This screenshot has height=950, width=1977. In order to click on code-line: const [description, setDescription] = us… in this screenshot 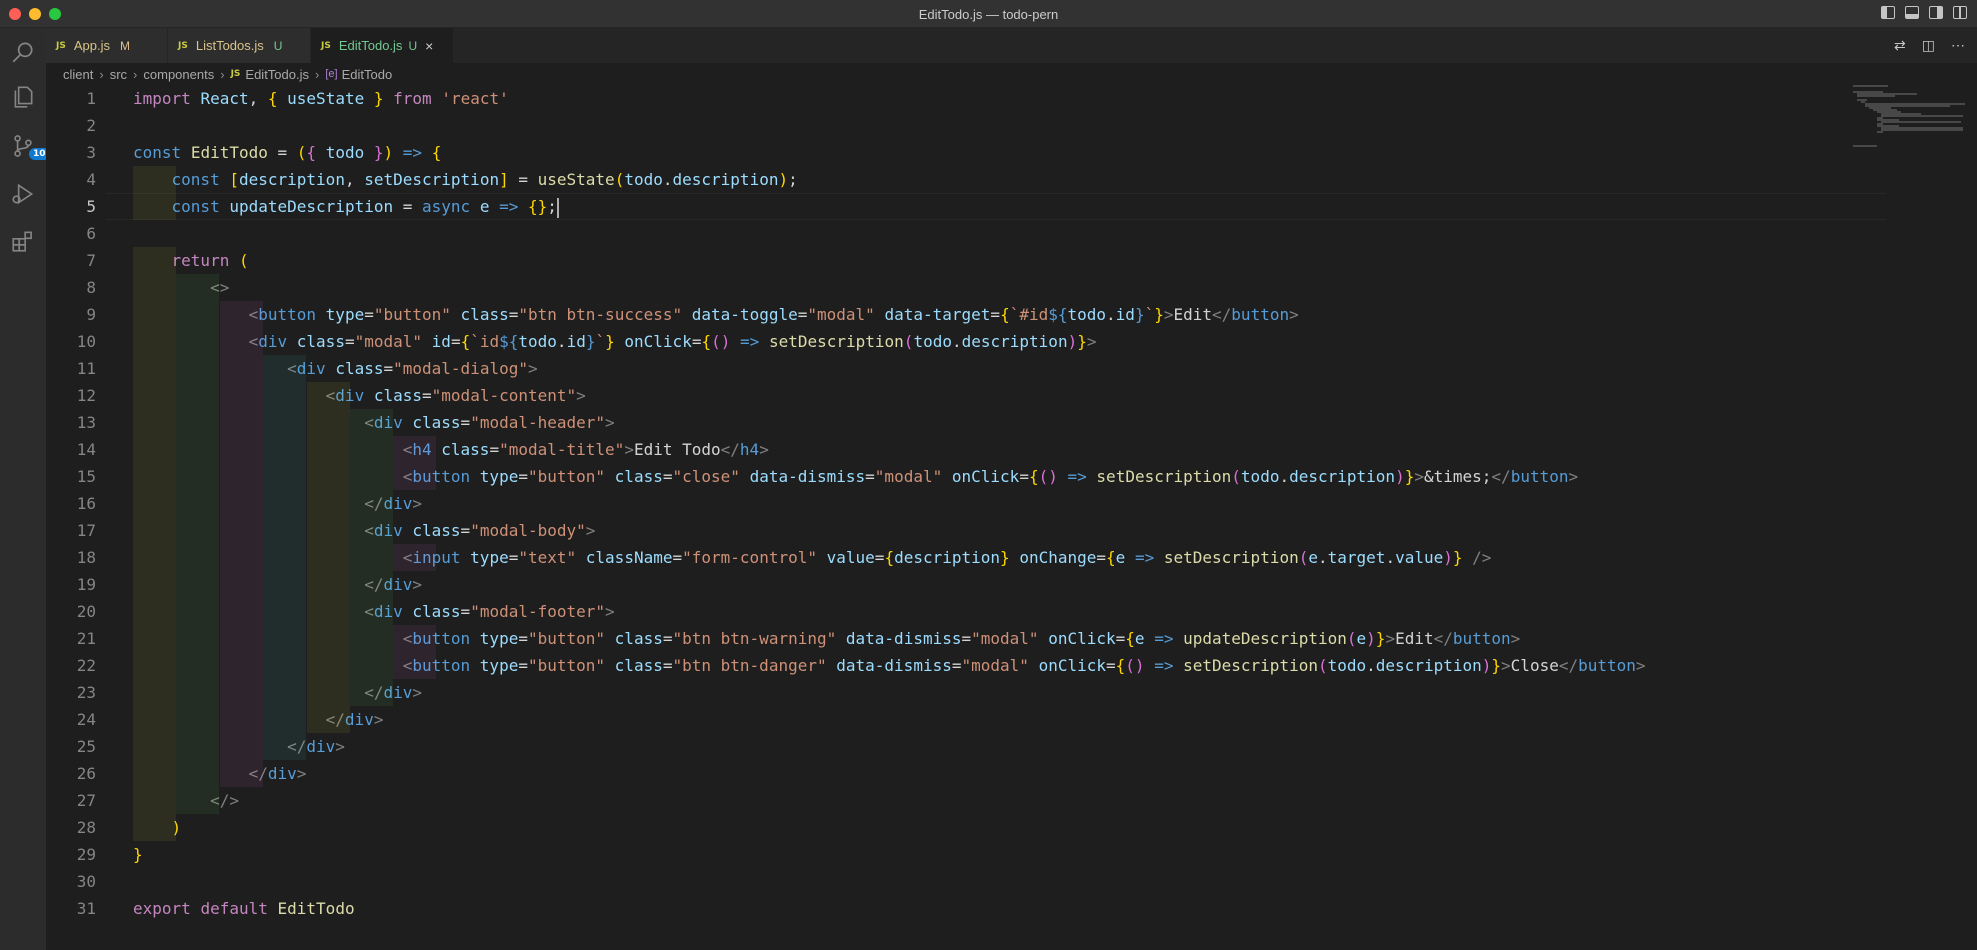, I will do `click(889, 179)`.